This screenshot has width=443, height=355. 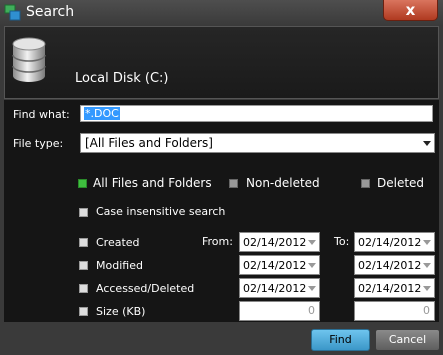 What do you see at coordinates (118, 242) in the screenshot?
I see `created-label: Created` at bounding box center [118, 242].